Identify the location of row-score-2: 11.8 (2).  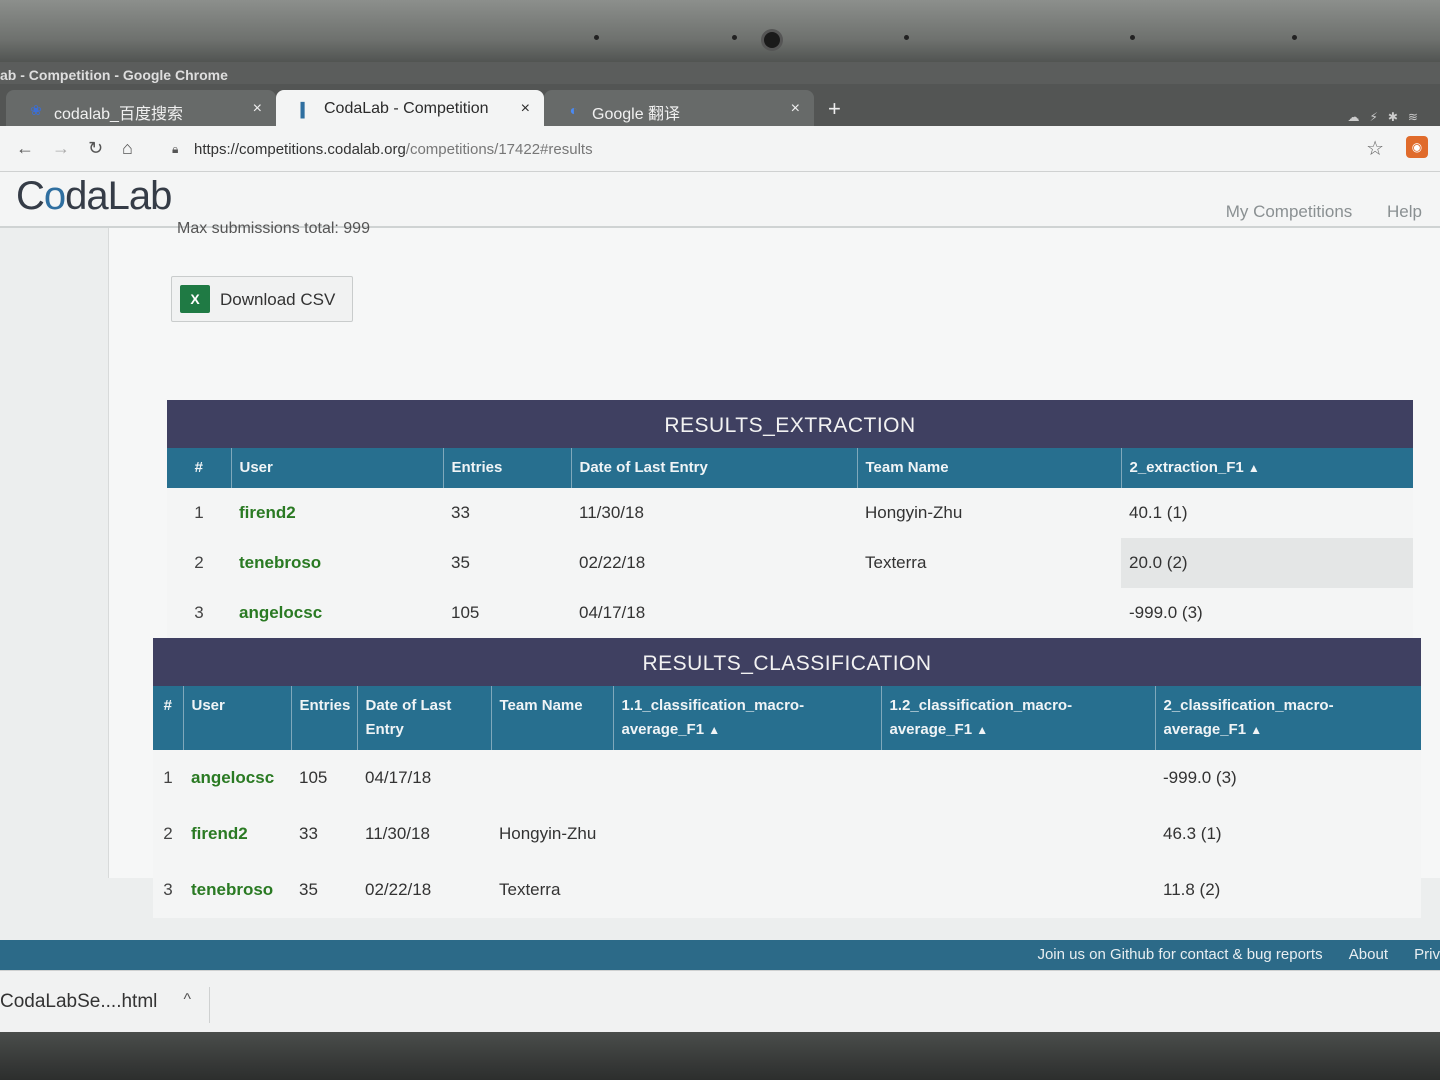
(1192, 889).